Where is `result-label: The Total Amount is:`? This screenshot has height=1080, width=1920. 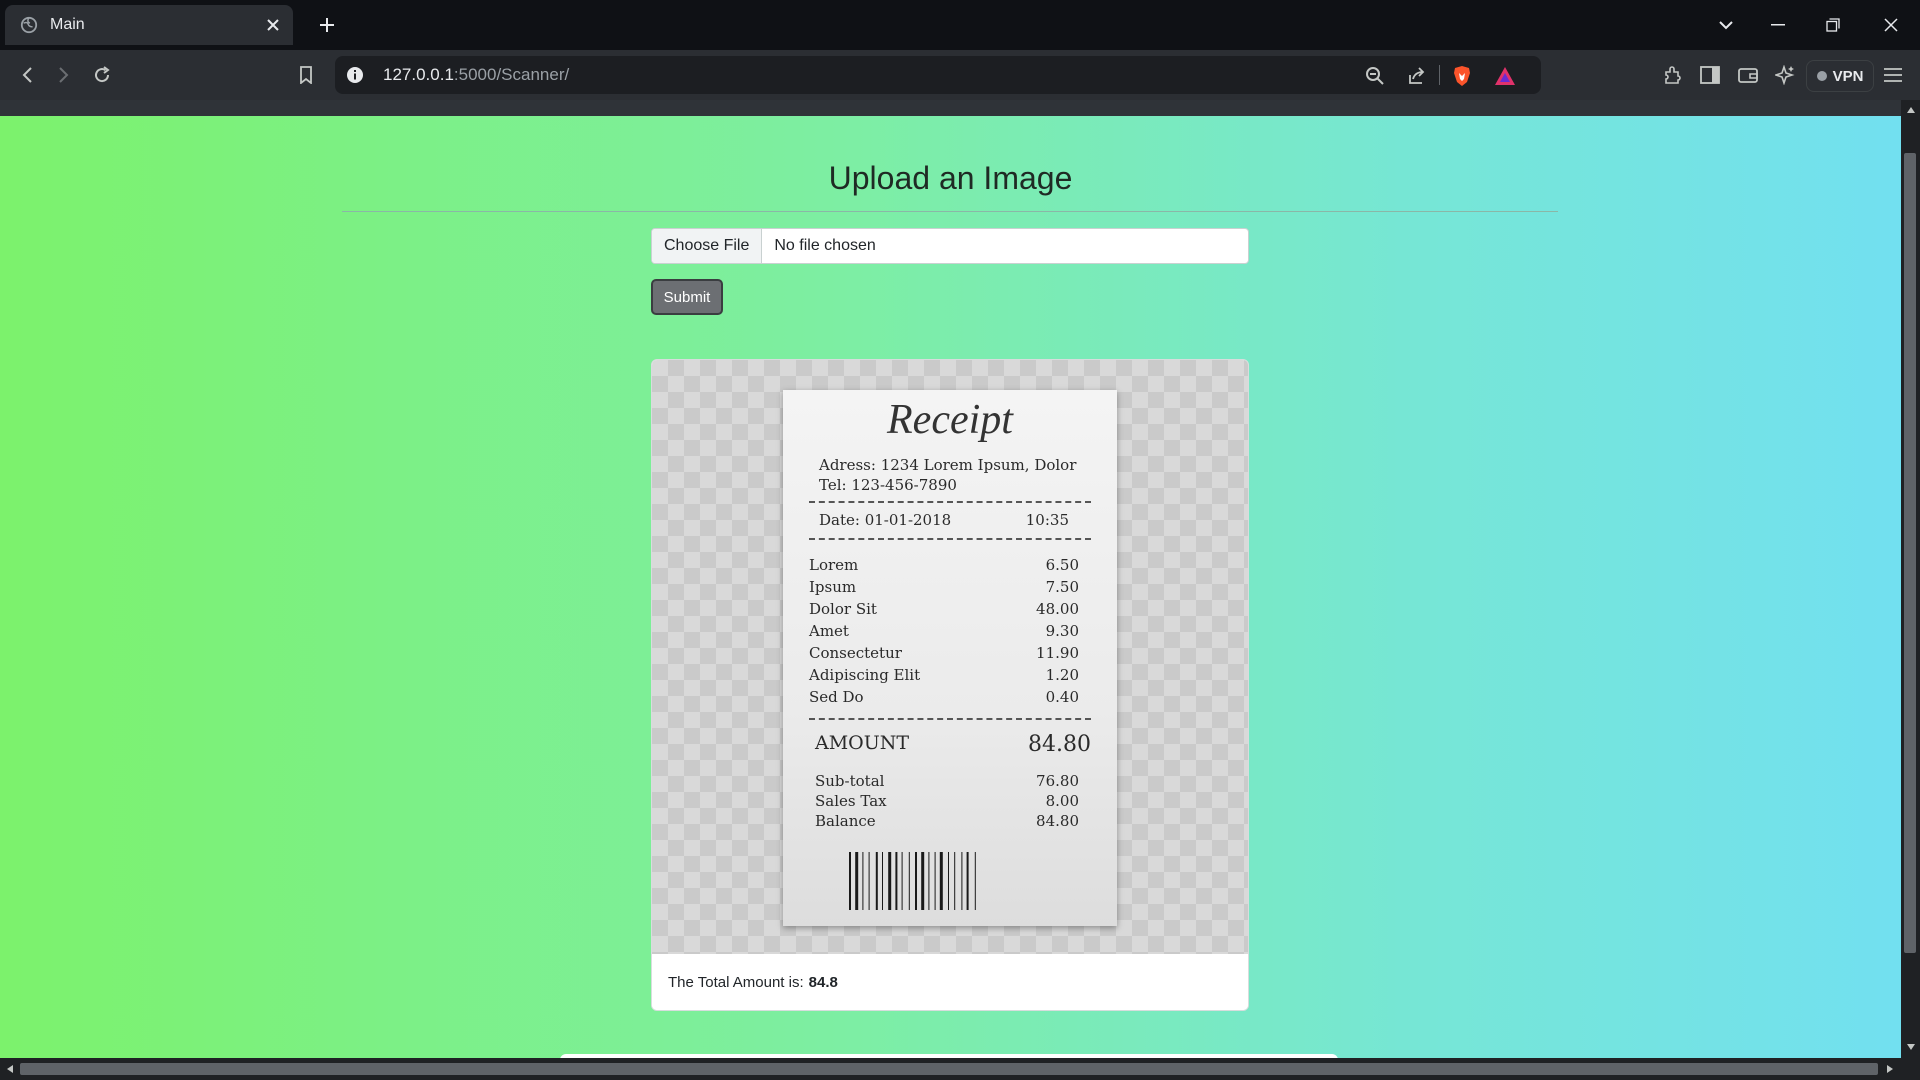 result-label: The Total Amount is: is located at coordinates (736, 982).